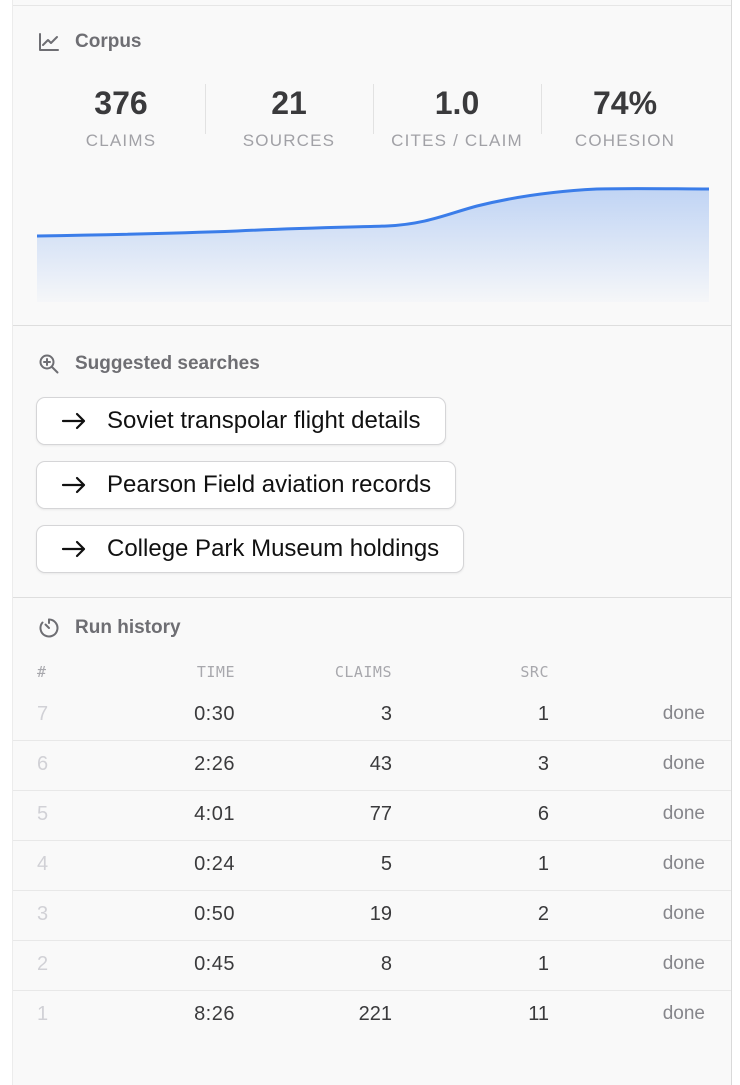  What do you see at coordinates (289, 140) in the screenshot?
I see `stat-label: SOURCES` at bounding box center [289, 140].